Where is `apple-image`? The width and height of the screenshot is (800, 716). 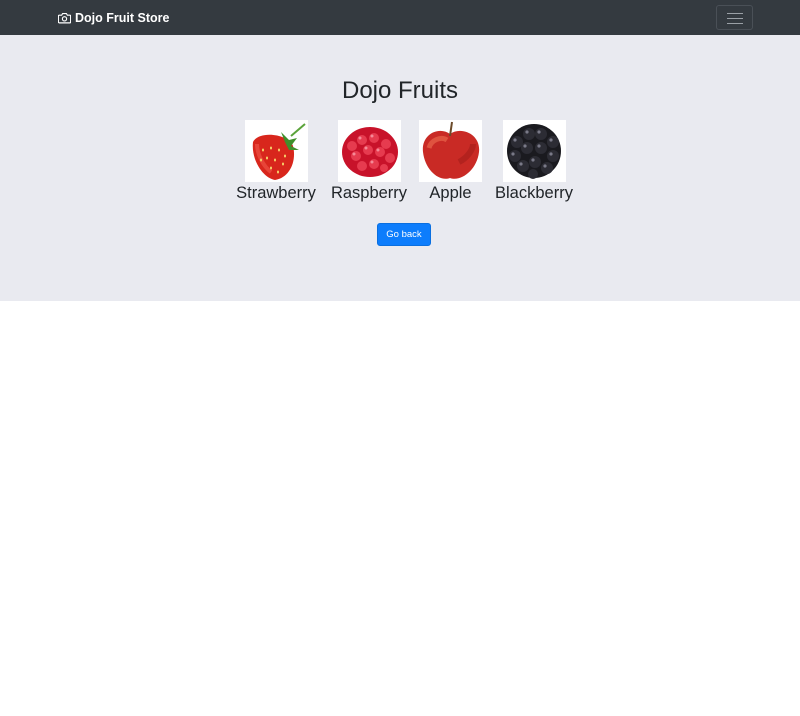 apple-image is located at coordinates (450, 151).